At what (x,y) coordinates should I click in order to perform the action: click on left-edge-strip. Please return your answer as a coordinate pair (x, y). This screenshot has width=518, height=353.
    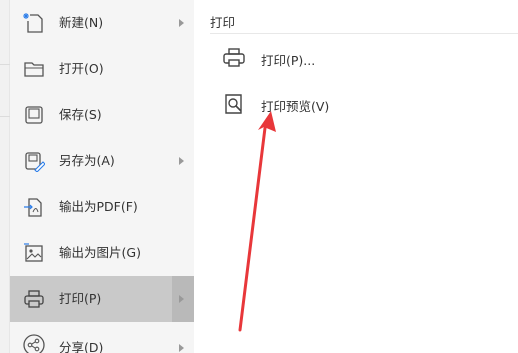
    Looking at the image, I should click on (5, 176).